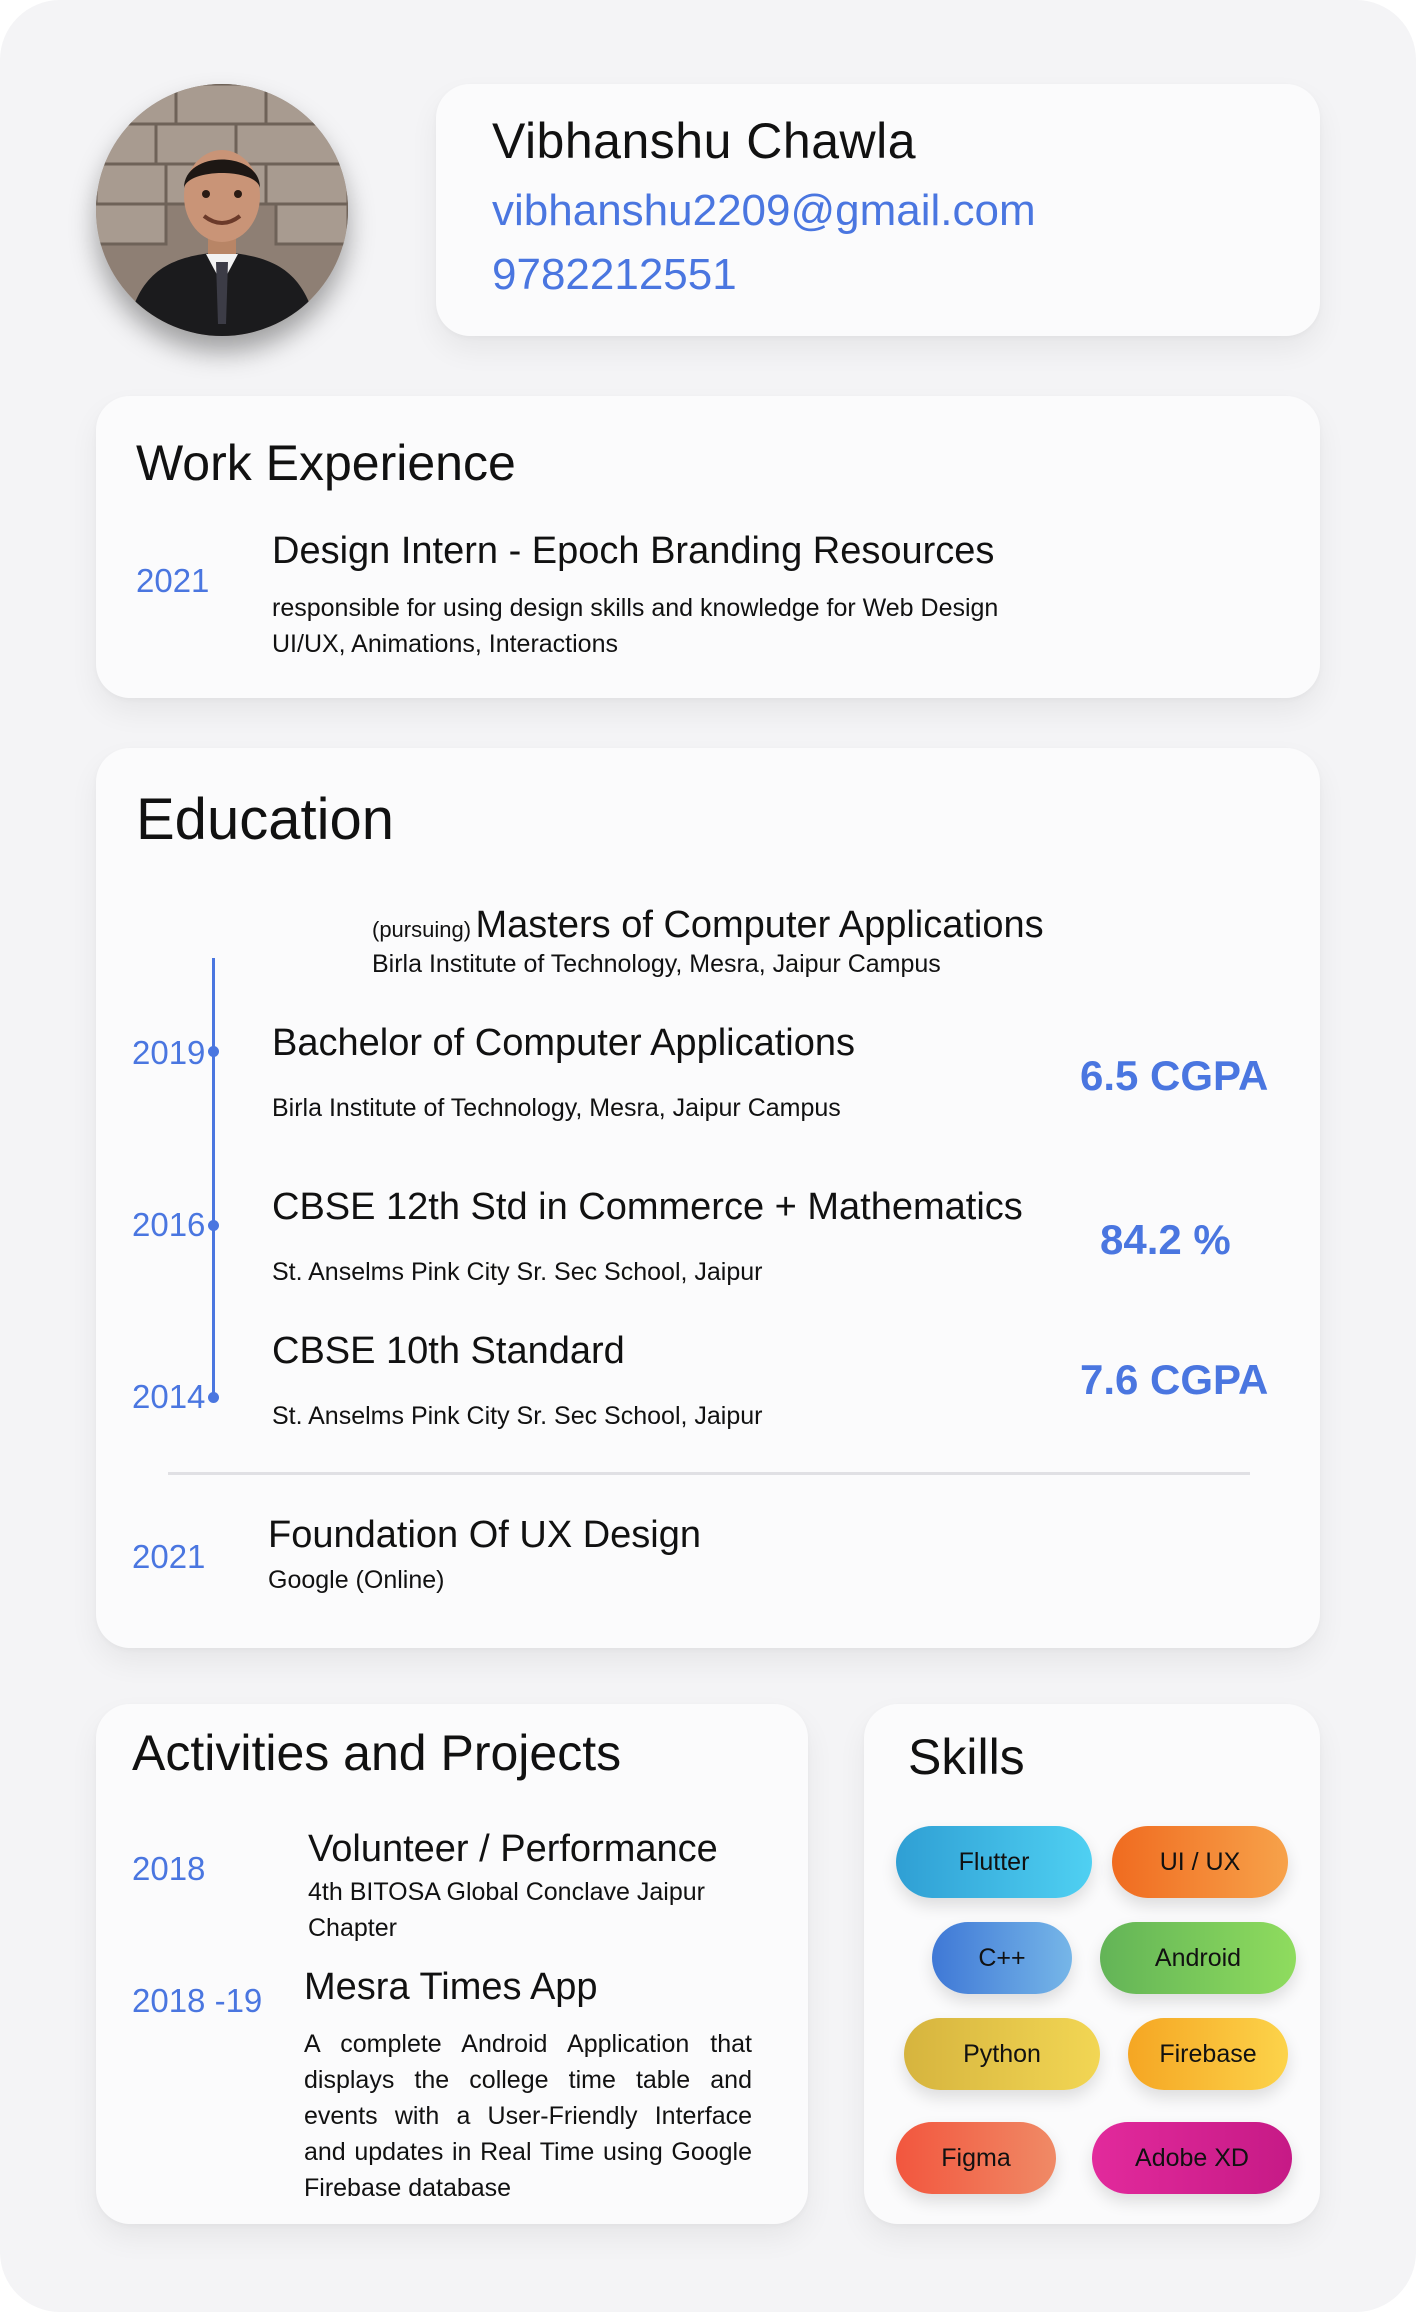 The image size is (1416, 2312). I want to click on skill-pill-adobe-xd: Adobe XD, so click(1192, 2158).